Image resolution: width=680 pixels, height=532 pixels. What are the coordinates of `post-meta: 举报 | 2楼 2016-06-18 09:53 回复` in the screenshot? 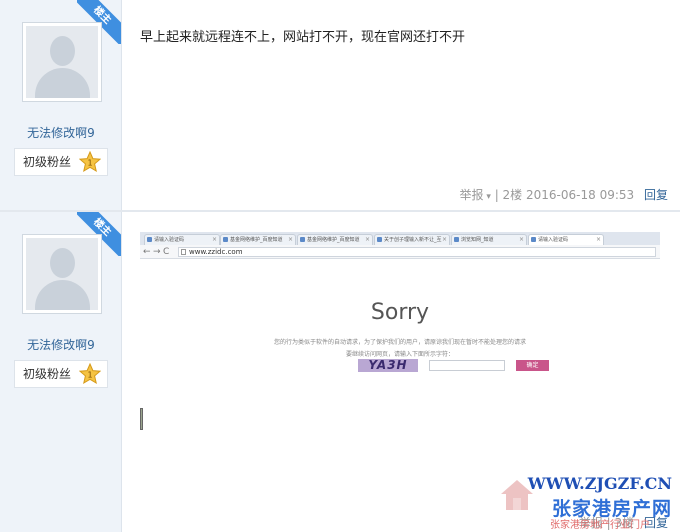 It's located at (563, 194).